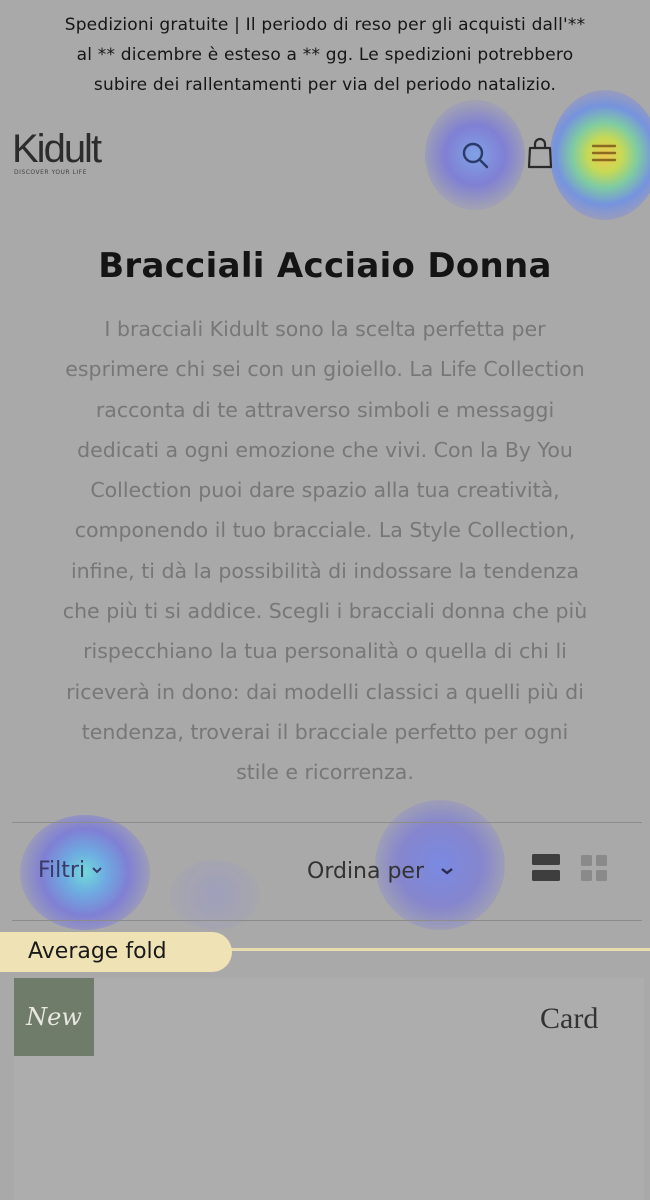 The image size is (650, 1200). I want to click on list-view-button, so click(546, 868).